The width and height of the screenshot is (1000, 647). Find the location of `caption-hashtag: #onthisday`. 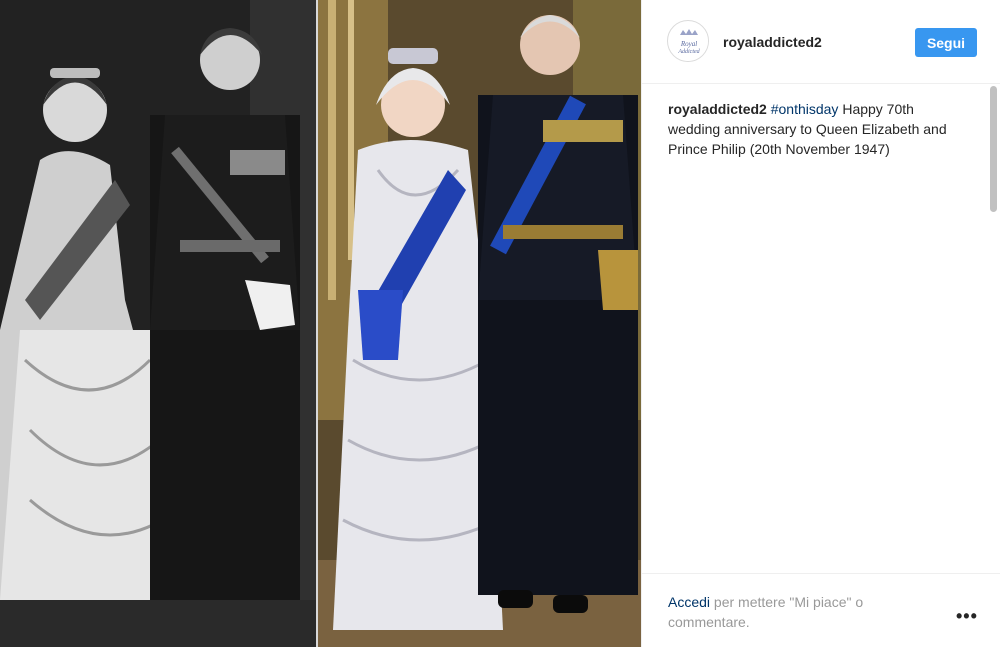

caption-hashtag: #onthisday is located at coordinates (805, 109).